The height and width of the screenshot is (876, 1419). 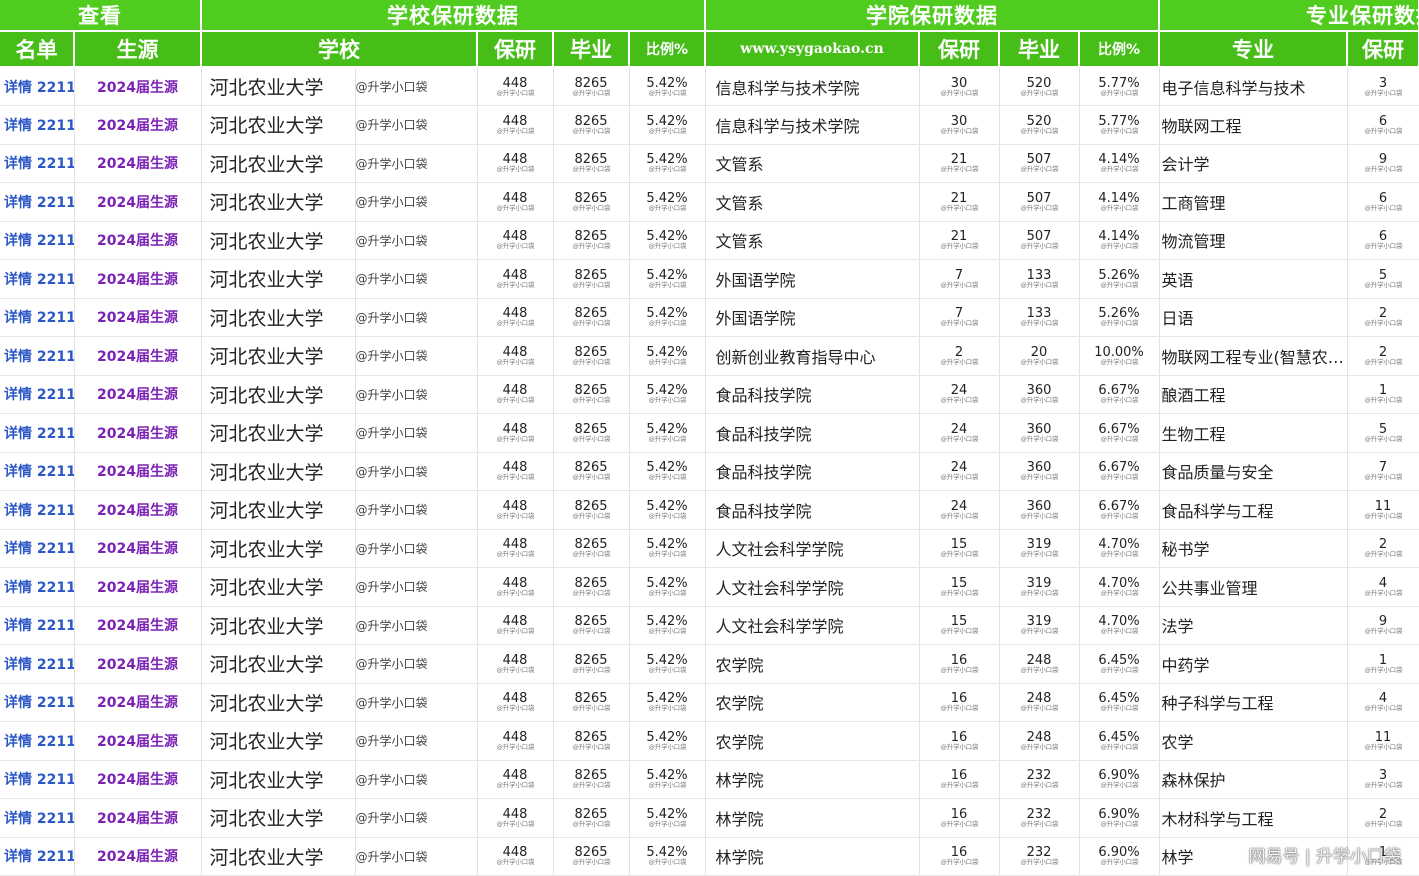 I want to click on major-baoyan: 4@升学小口袋, so click(x=1383, y=702).